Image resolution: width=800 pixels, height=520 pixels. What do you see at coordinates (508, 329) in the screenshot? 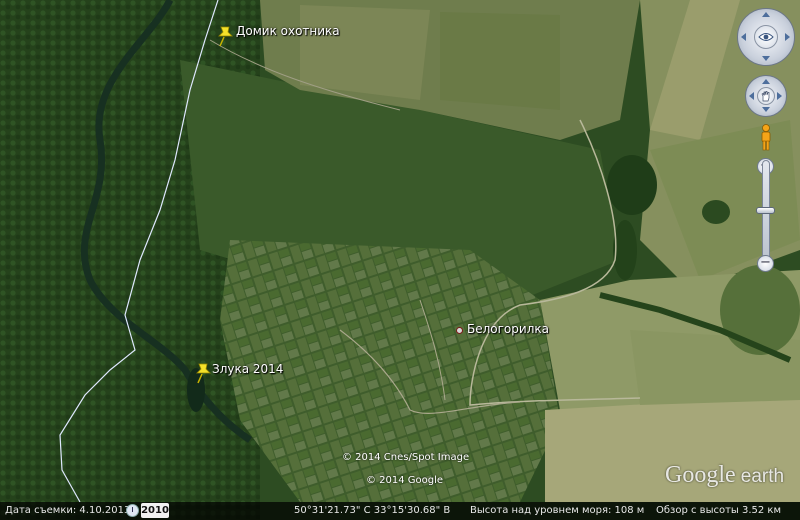
I see `town-label: Белогорилка` at bounding box center [508, 329].